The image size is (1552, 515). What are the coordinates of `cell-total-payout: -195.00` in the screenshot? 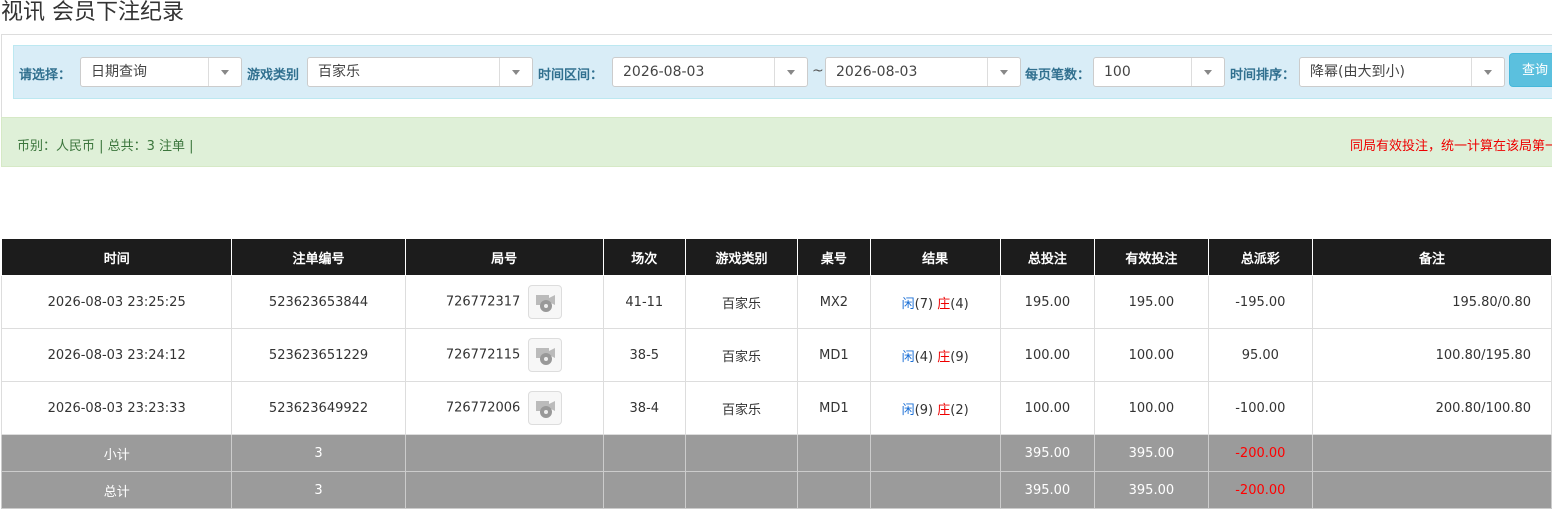 It's located at (1260, 302).